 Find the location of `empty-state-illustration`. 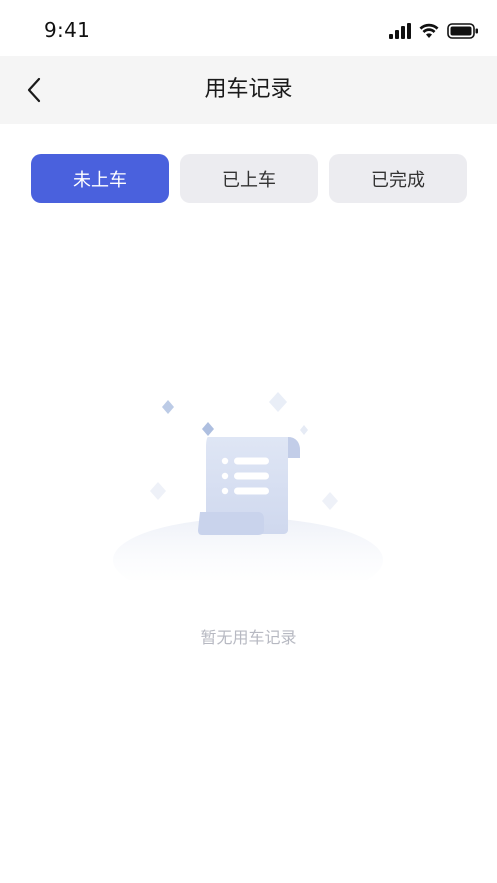

empty-state-illustration is located at coordinates (248, 491).